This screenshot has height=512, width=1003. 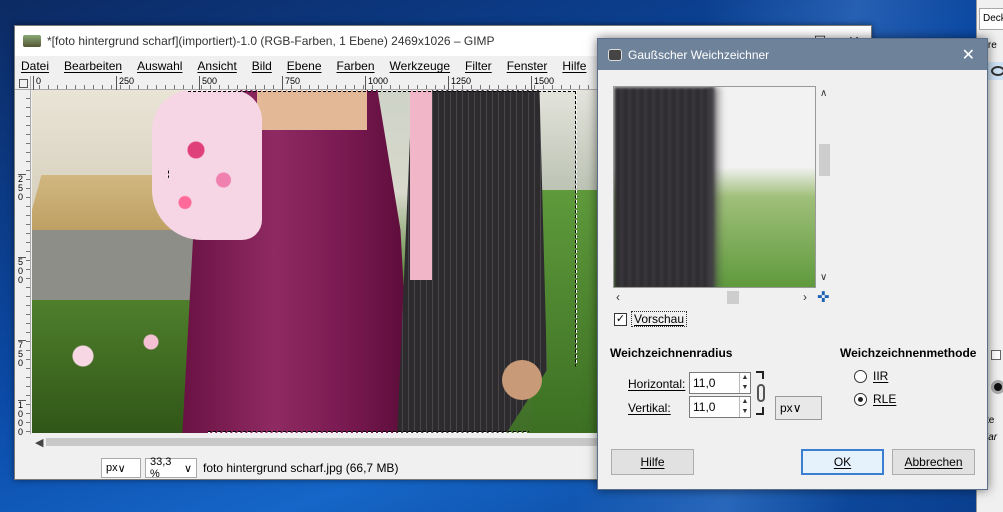 What do you see at coordinates (527, 66) in the screenshot?
I see `menu-fenster: Fenster` at bounding box center [527, 66].